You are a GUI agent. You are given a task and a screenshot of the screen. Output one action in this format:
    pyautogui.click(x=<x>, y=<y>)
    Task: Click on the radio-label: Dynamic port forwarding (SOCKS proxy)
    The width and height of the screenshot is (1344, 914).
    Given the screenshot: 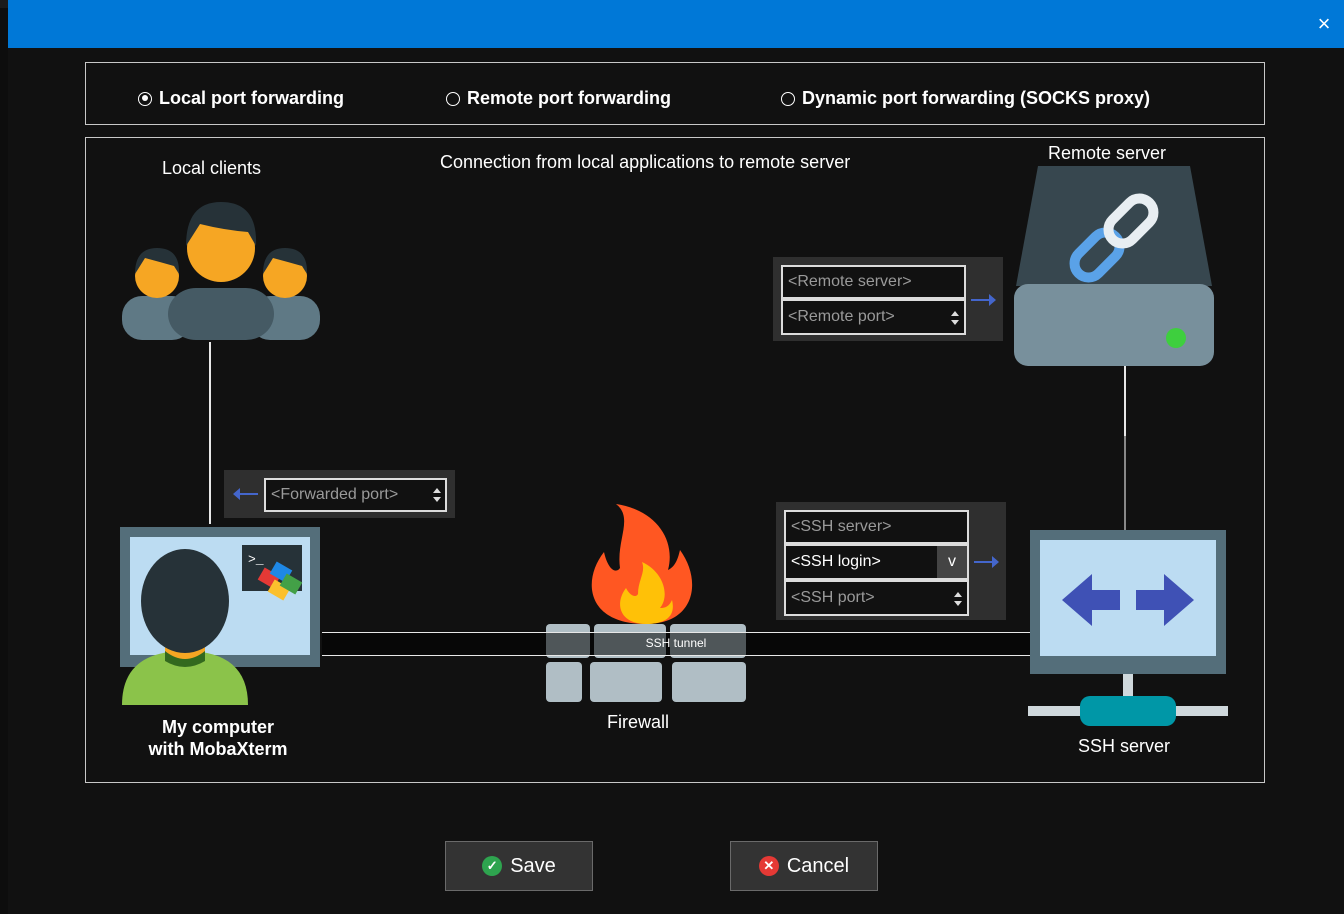 What is the action you would take?
    pyautogui.click(x=976, y=98)
    